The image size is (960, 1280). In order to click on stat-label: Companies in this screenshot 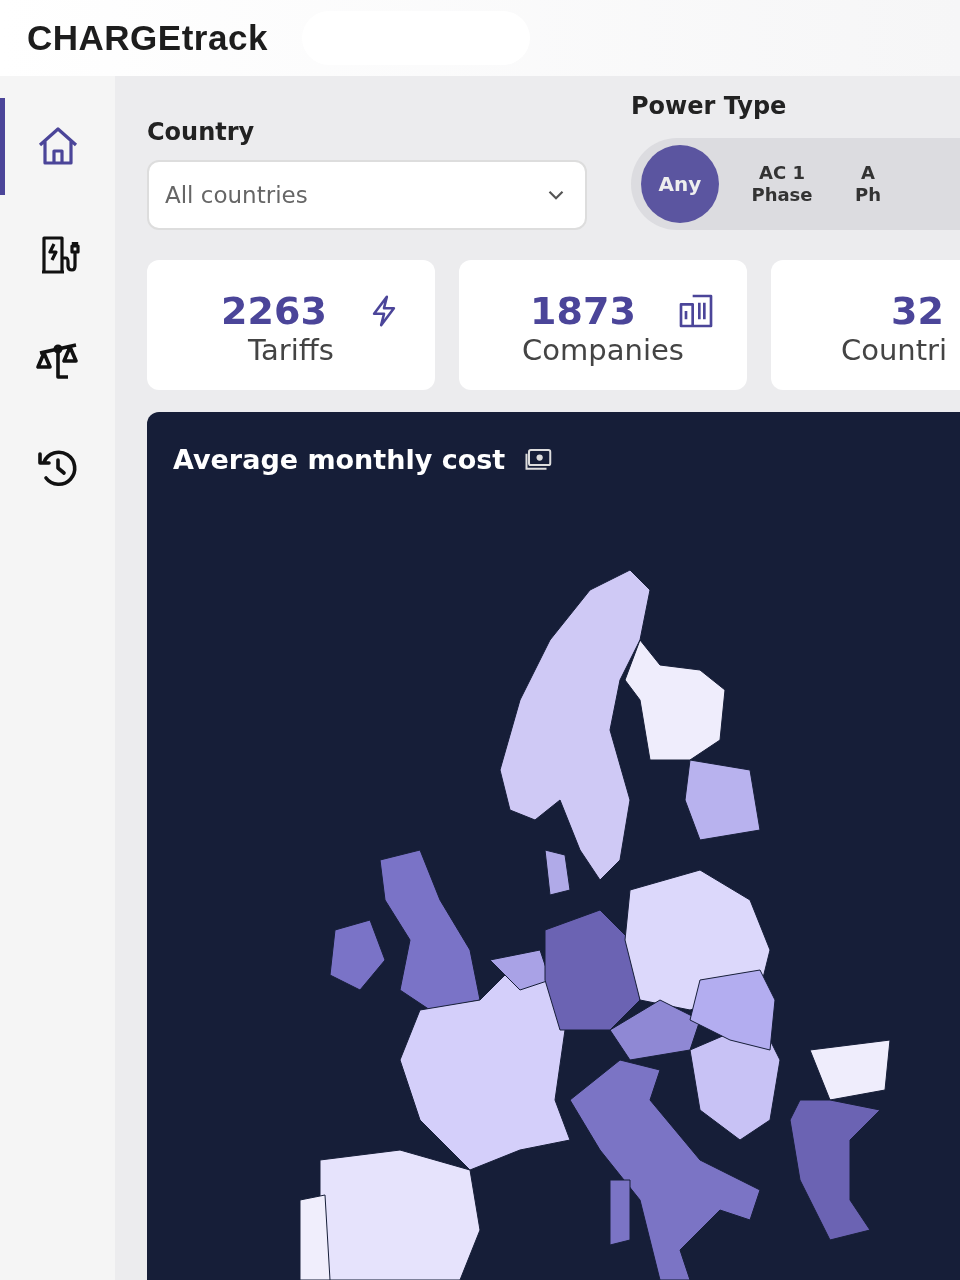, I will do `click(603, 350)`.